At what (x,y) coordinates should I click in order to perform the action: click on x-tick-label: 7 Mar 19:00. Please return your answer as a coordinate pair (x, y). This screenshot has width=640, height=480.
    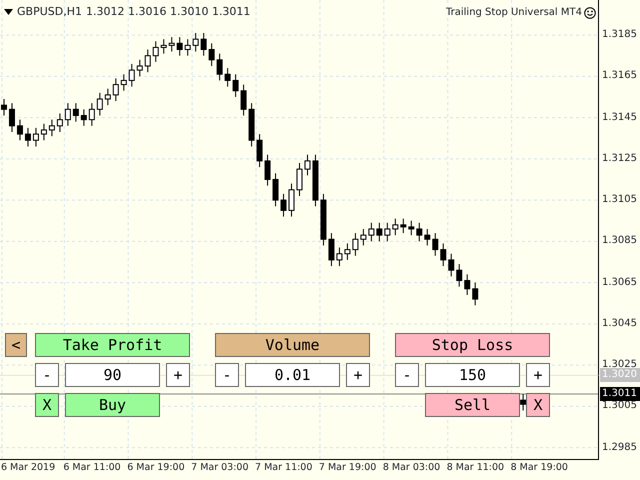
    Looking at the image, I should click on (347, 468).